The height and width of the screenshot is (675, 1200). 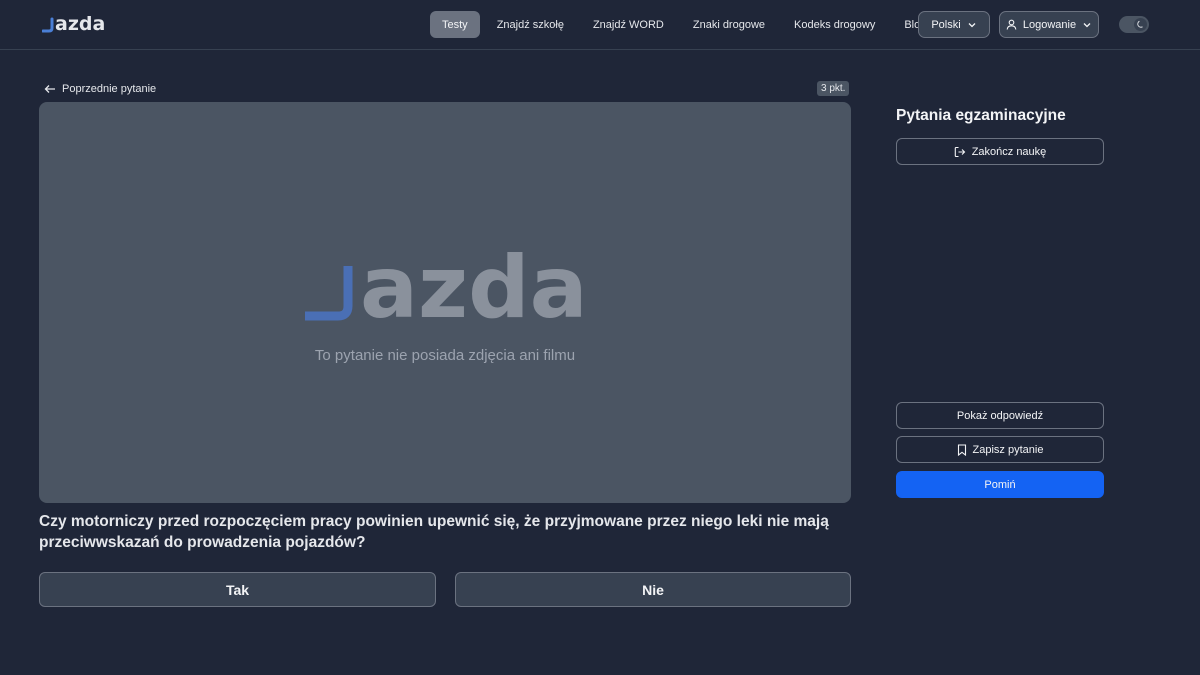 I want to click on answer-no-button: Nie, so click(x=653, y=589).